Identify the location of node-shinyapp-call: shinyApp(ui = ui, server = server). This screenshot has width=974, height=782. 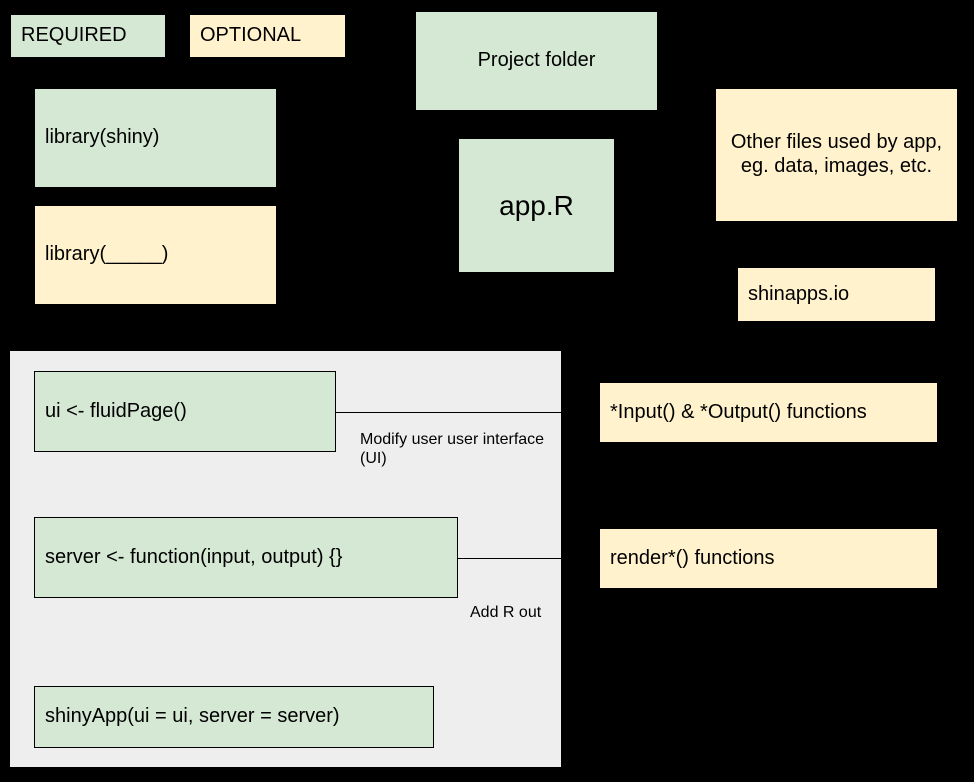
(234, 717).